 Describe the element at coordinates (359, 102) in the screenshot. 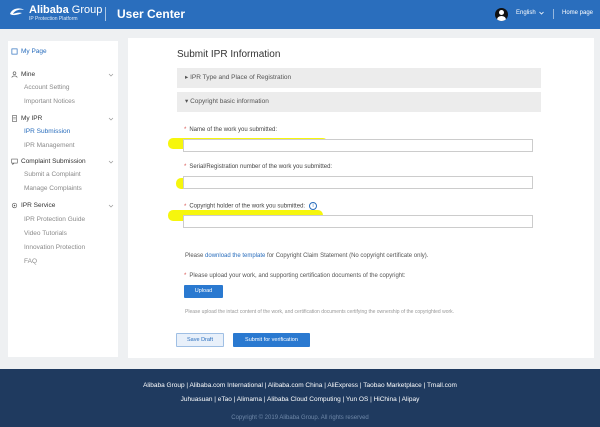

I see `section-copyright-basic: ▾ Copyright basic information` at that location.